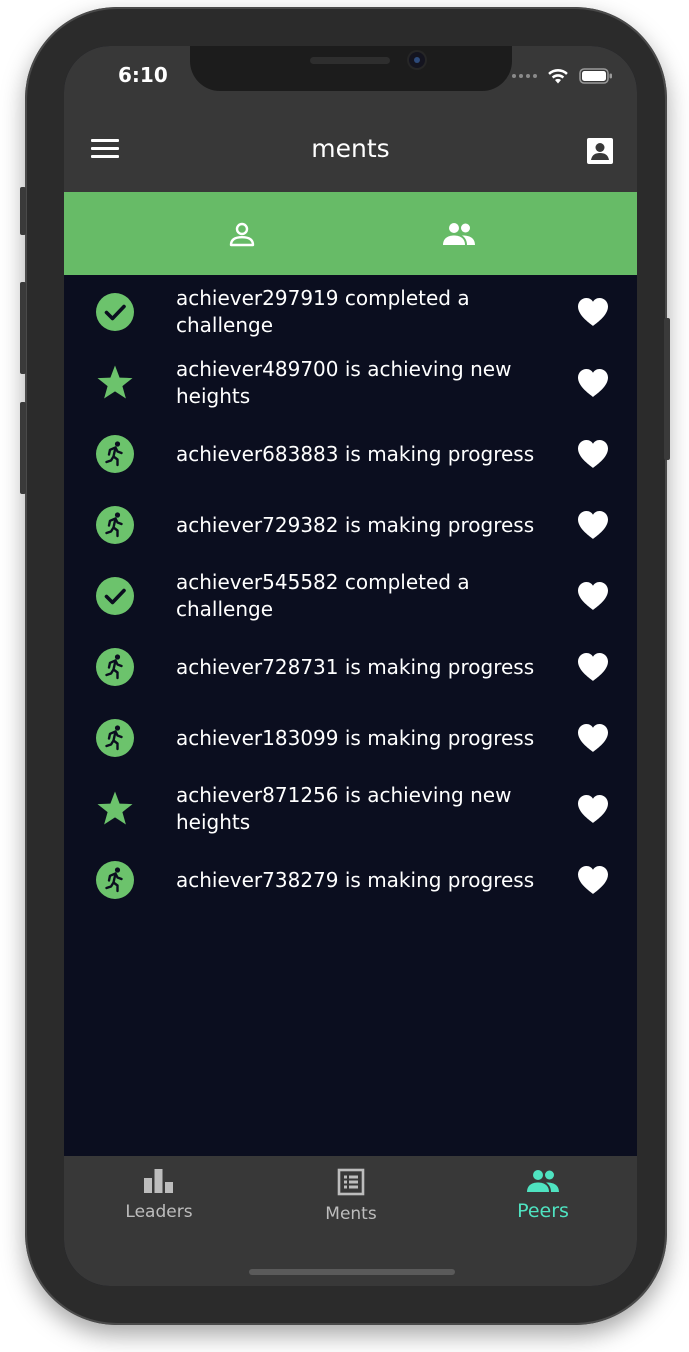  I want to click on feed-item-text: achiever545582 completed a challenge, so click(323, 595).